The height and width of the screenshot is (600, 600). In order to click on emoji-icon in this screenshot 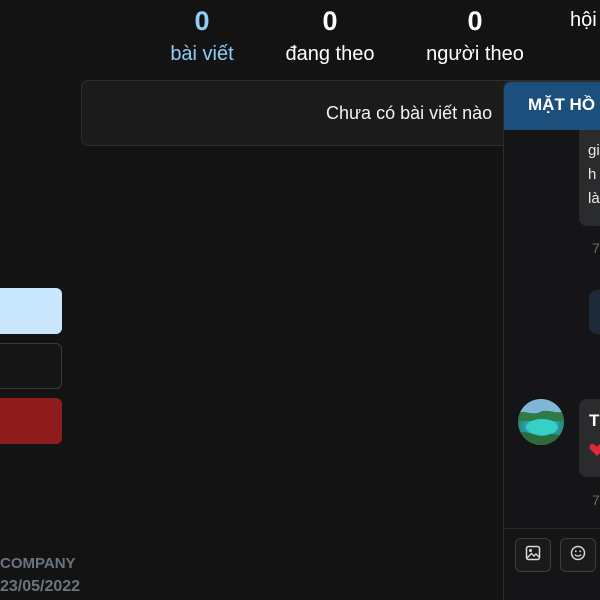, I will do `click(578, 555)`.